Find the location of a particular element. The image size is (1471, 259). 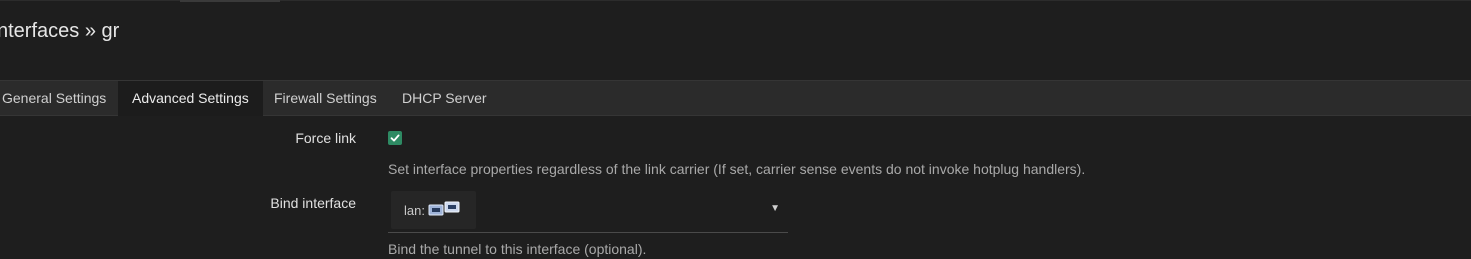

page-title: nterfaces » gr is located at coordinates (60, 31).